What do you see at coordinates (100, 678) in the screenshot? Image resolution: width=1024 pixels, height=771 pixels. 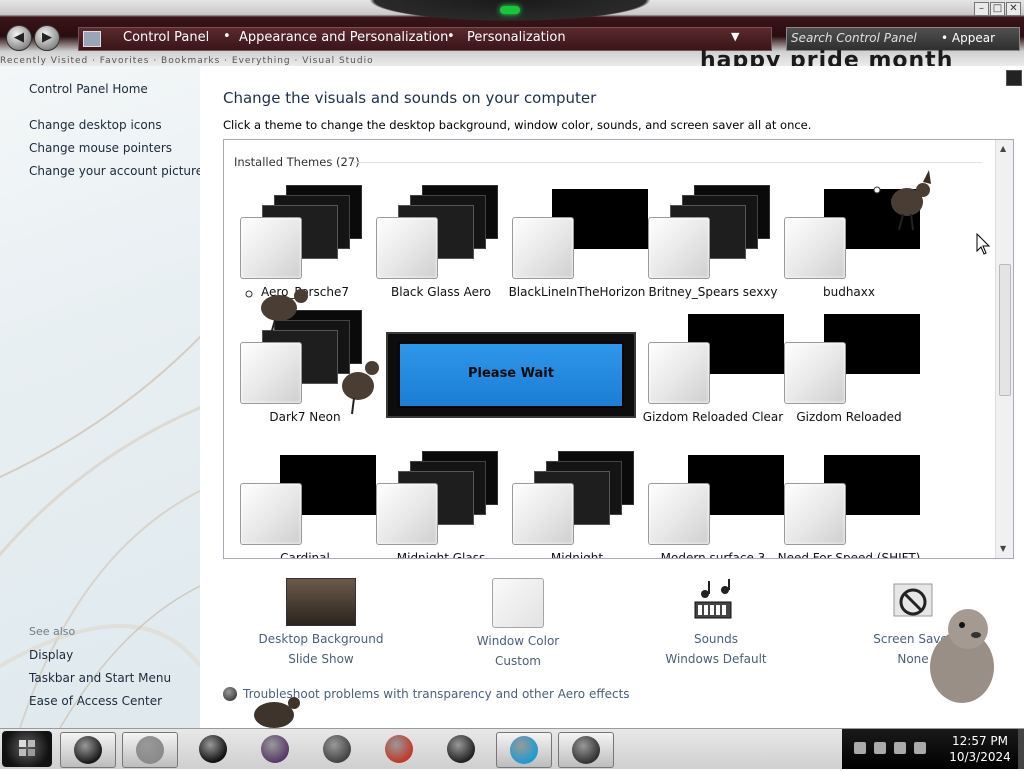 I see `taskbar-start-menu-link: Taskbar and Start Menu` at bounding box center [100, 678].